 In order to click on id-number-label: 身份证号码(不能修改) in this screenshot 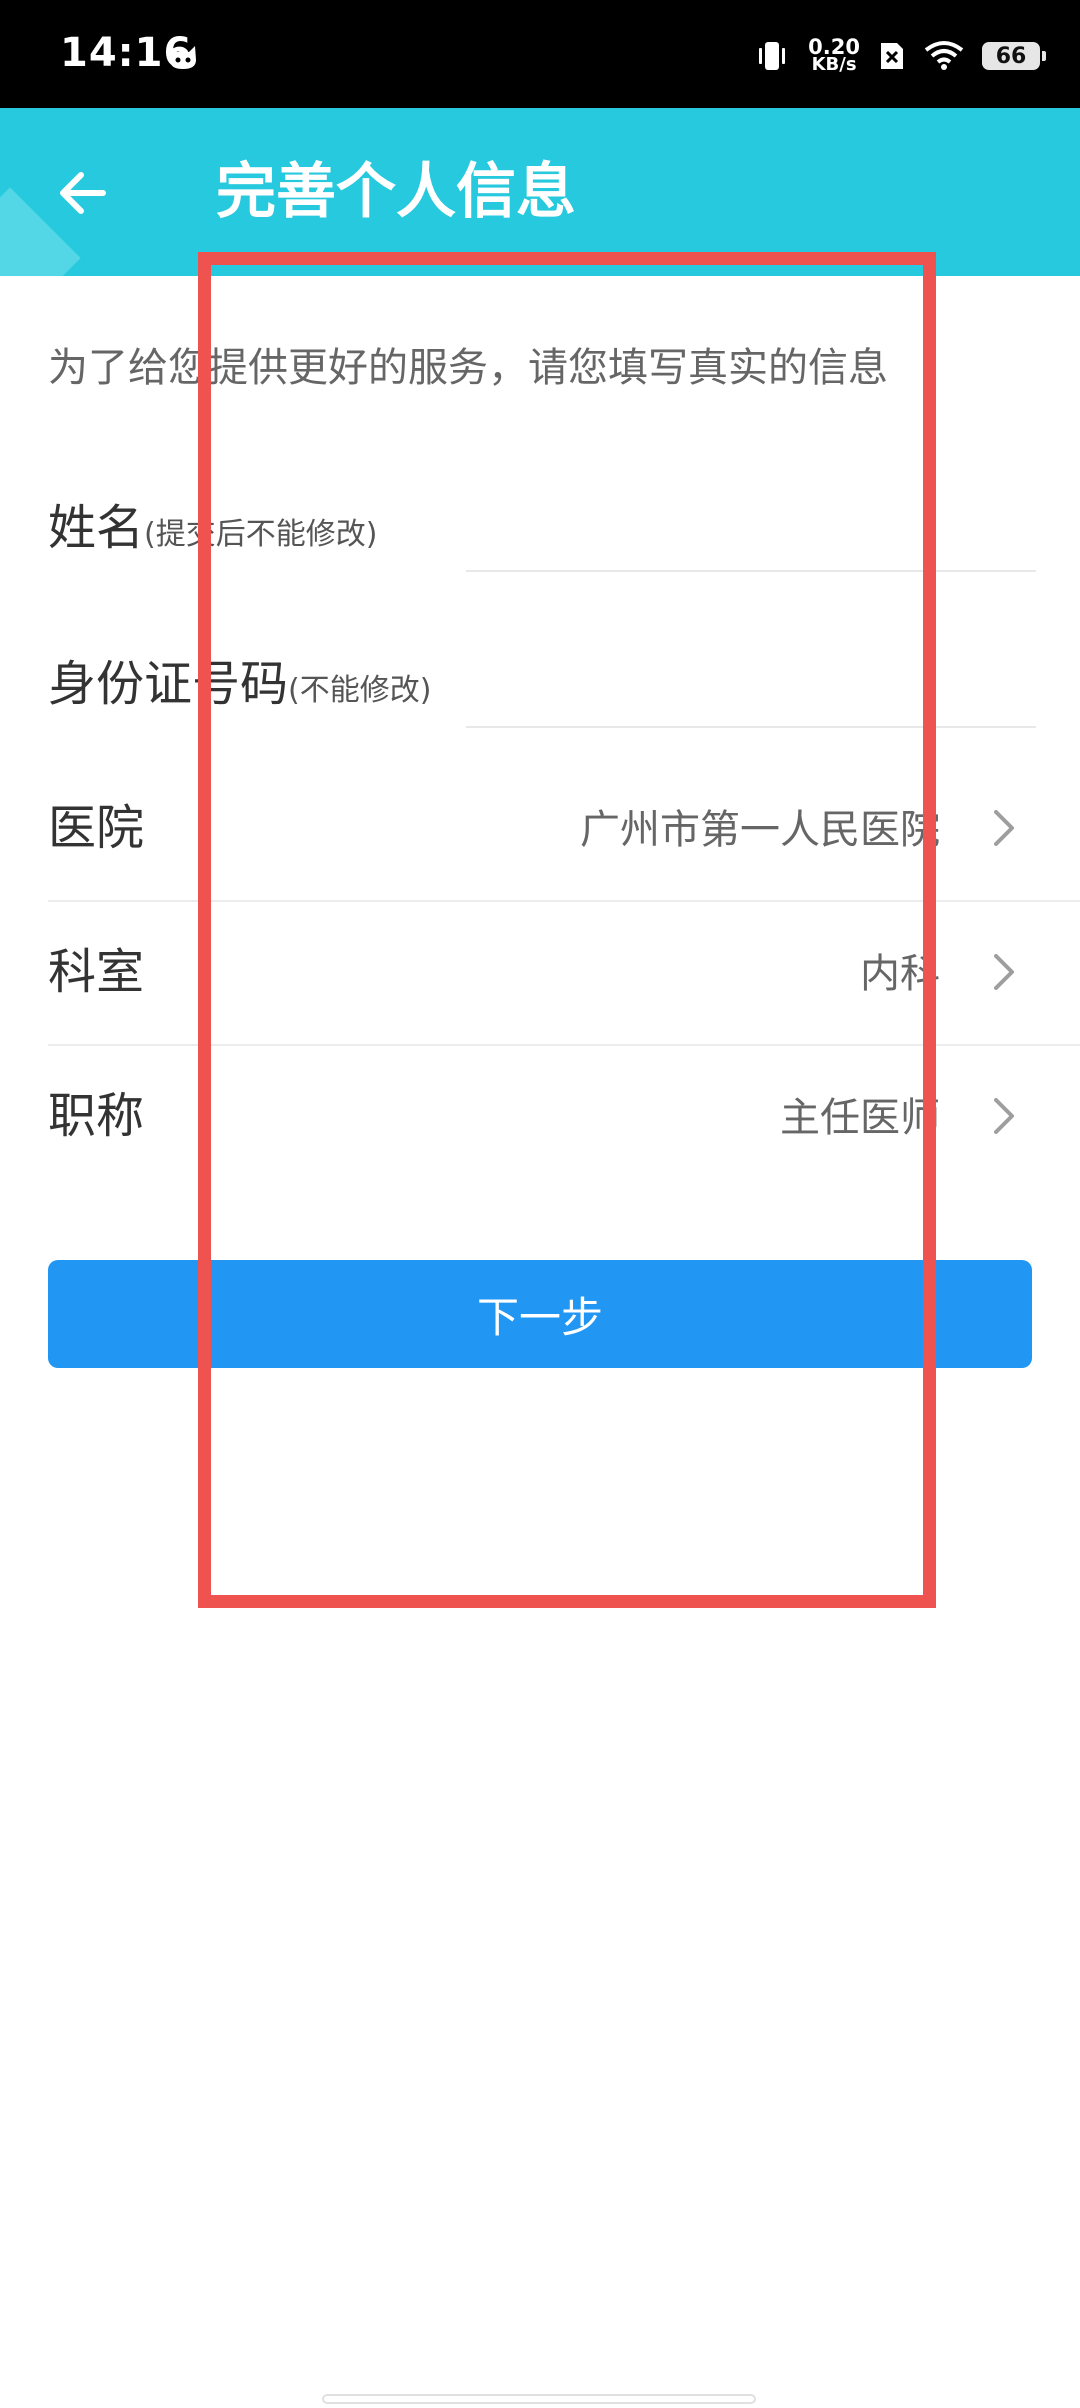, I will do `click(239, 687)`.